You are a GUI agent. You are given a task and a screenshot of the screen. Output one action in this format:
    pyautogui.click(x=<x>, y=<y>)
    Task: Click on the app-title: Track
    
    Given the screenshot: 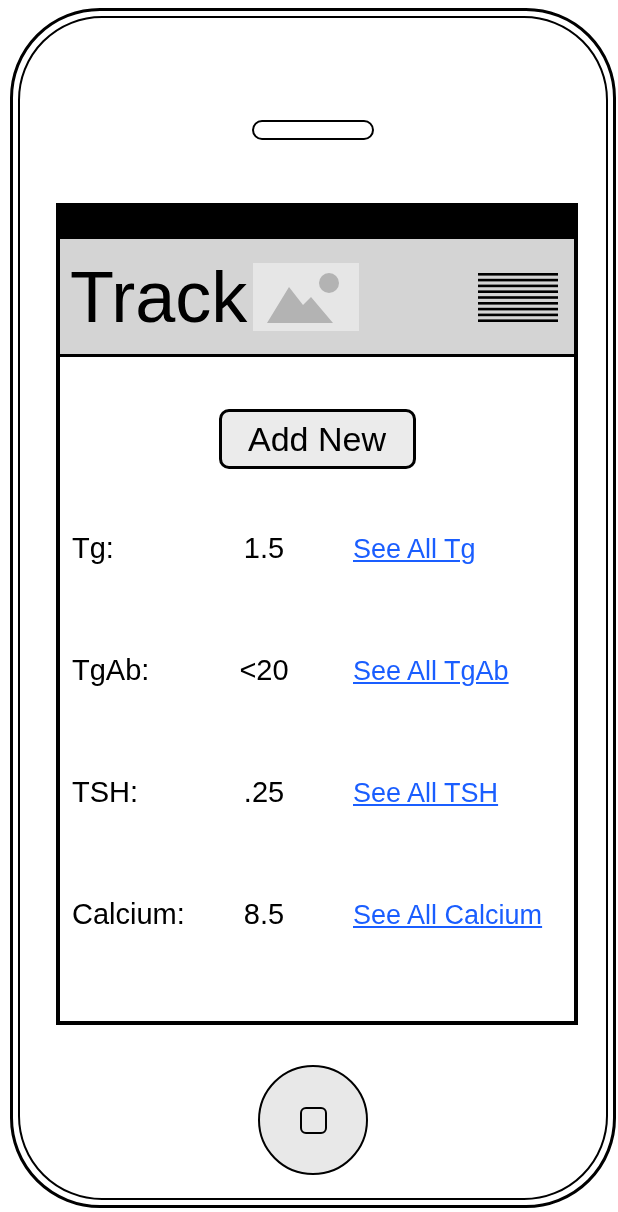 What is the action you would take?
    pyautogui.click(x=159, y=296)
    